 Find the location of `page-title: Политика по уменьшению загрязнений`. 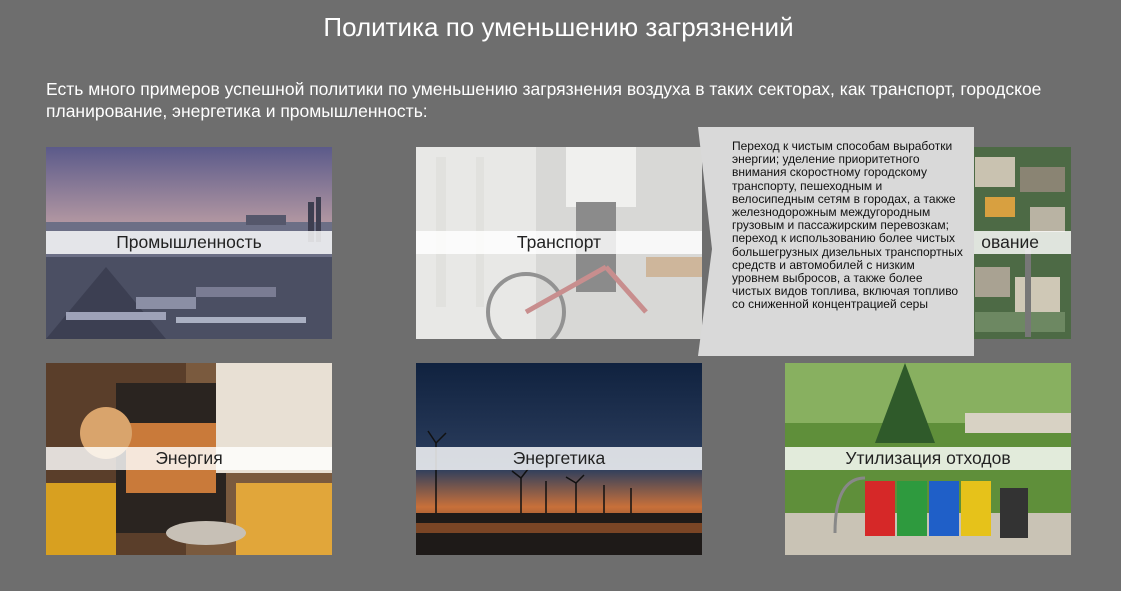

page-title: Политика по уменьшению загрязнений is located at coordinates (558, 27).